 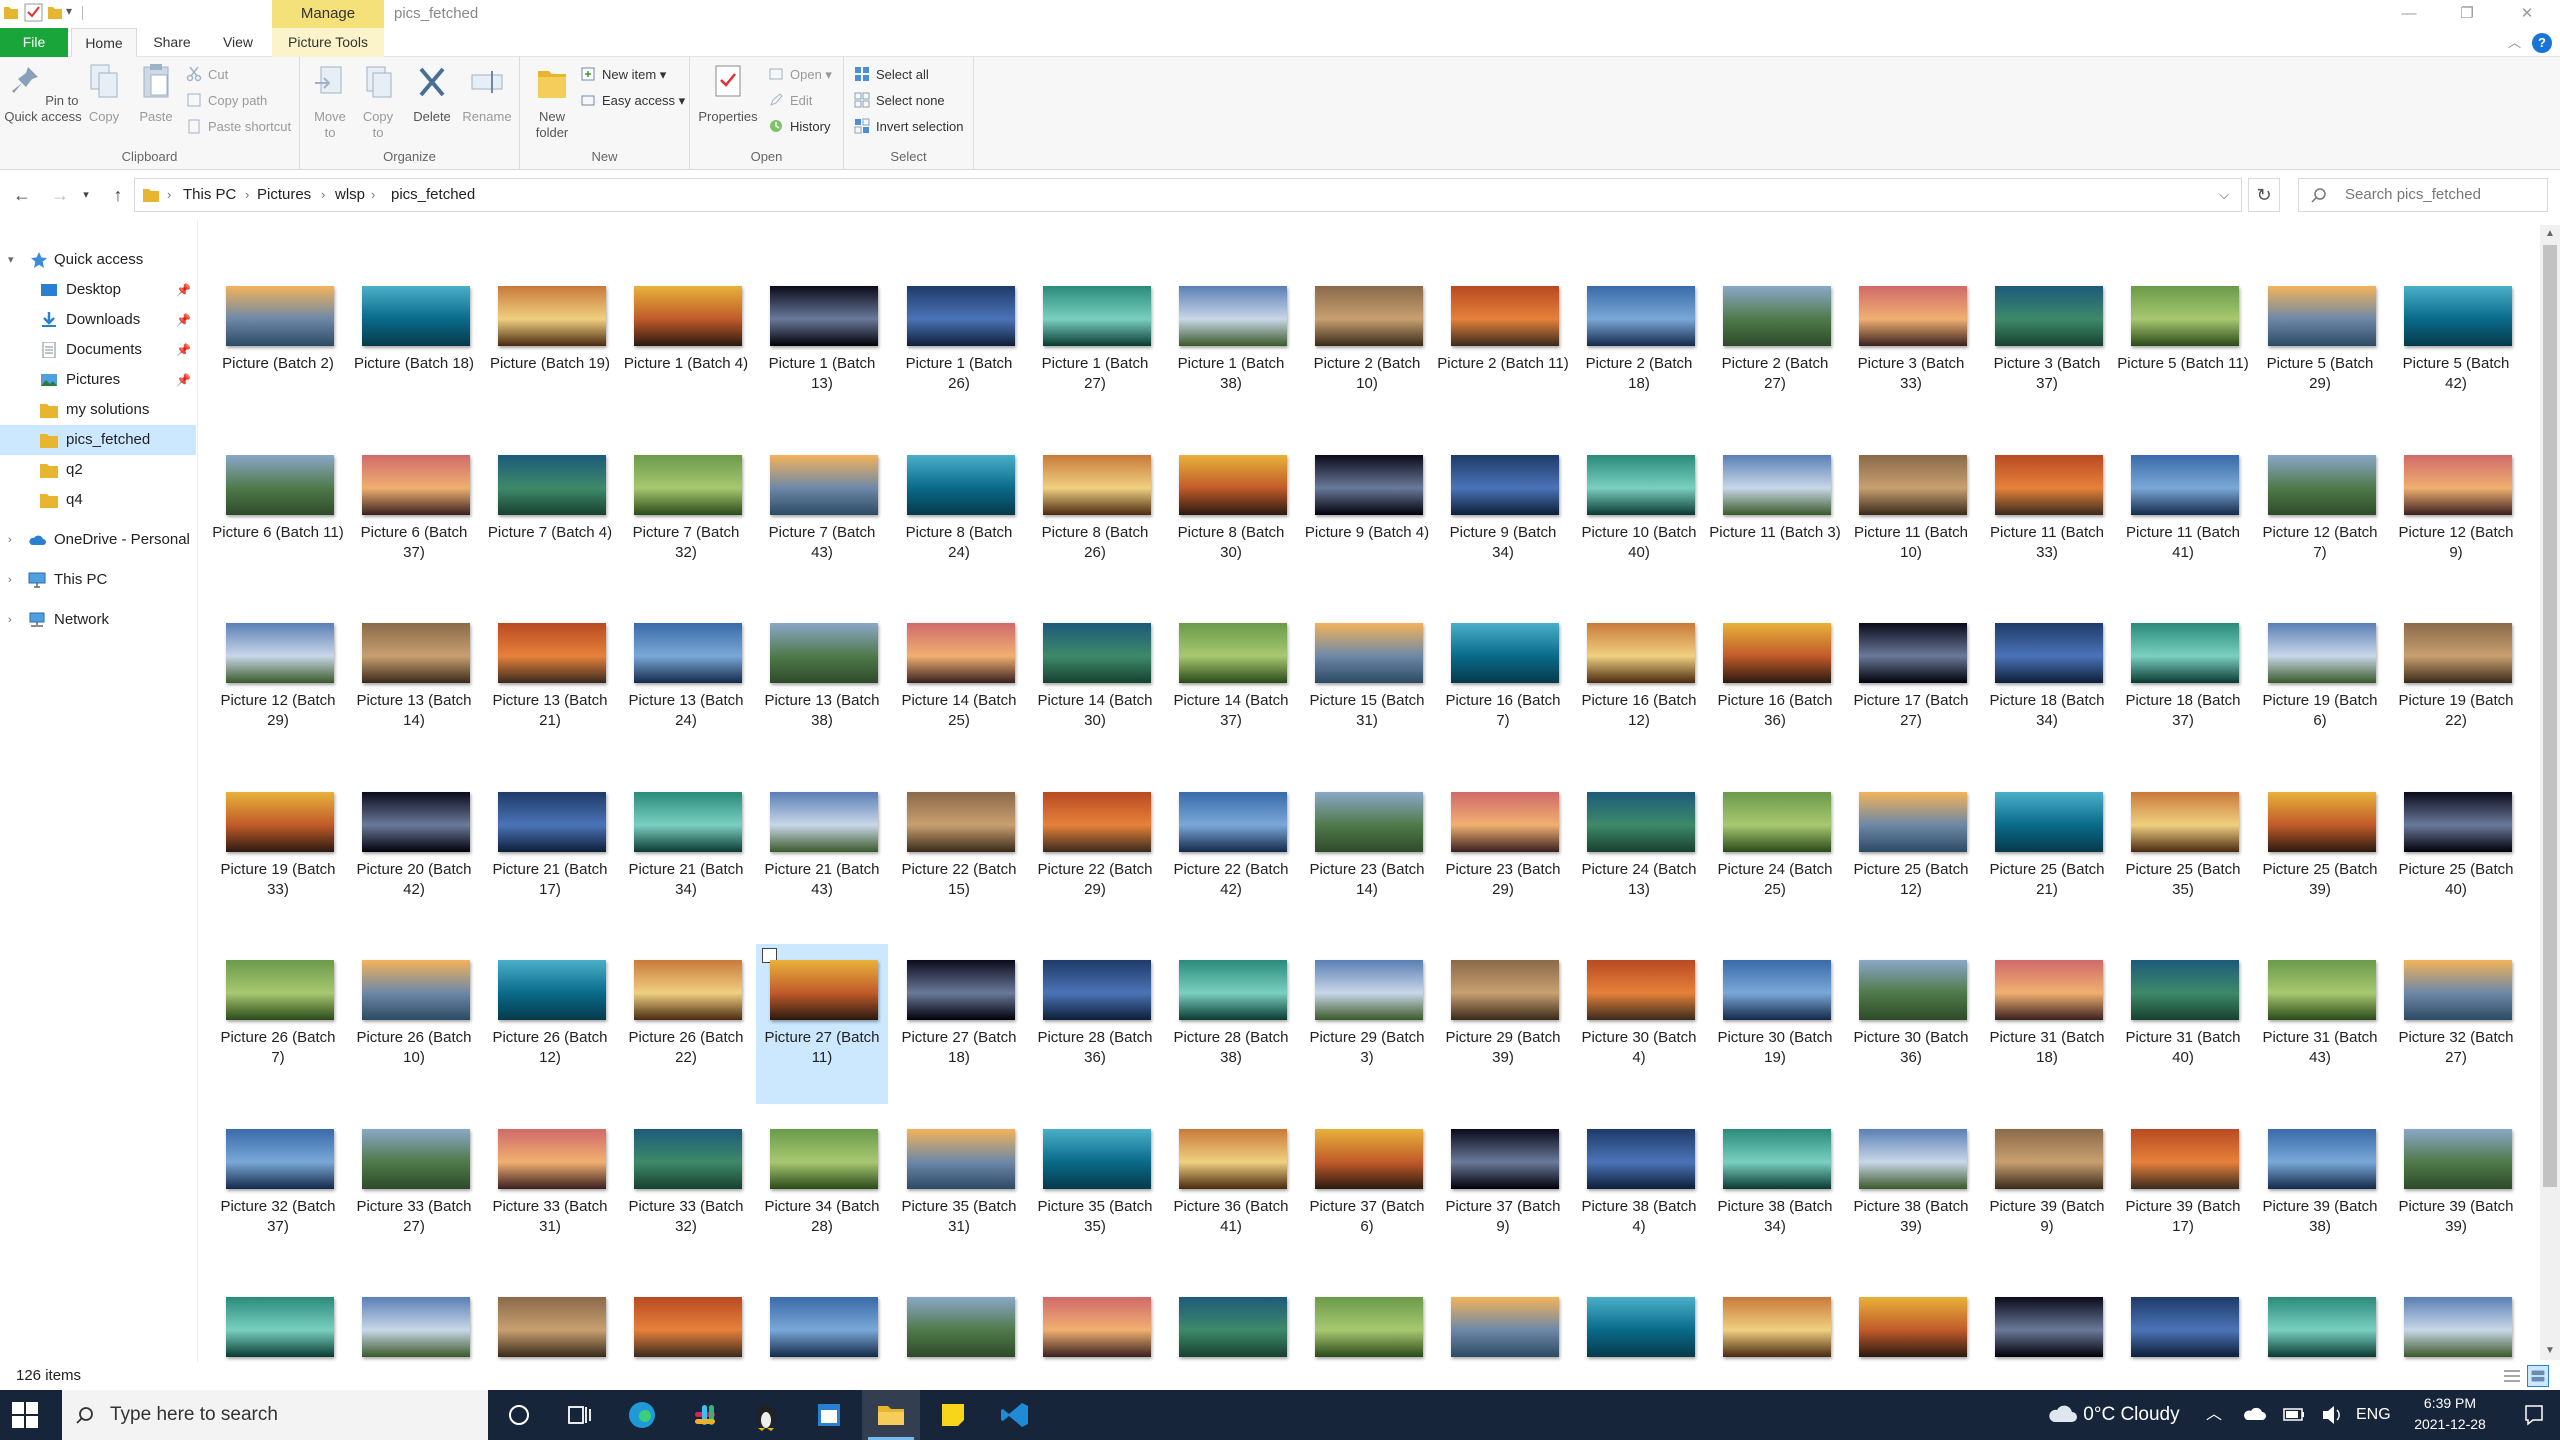 What do you see at coordinates (278, 687) in the screenshot?
I see `file-item: Picture 12 (Batch 29)` at bounding box center [278, 687].